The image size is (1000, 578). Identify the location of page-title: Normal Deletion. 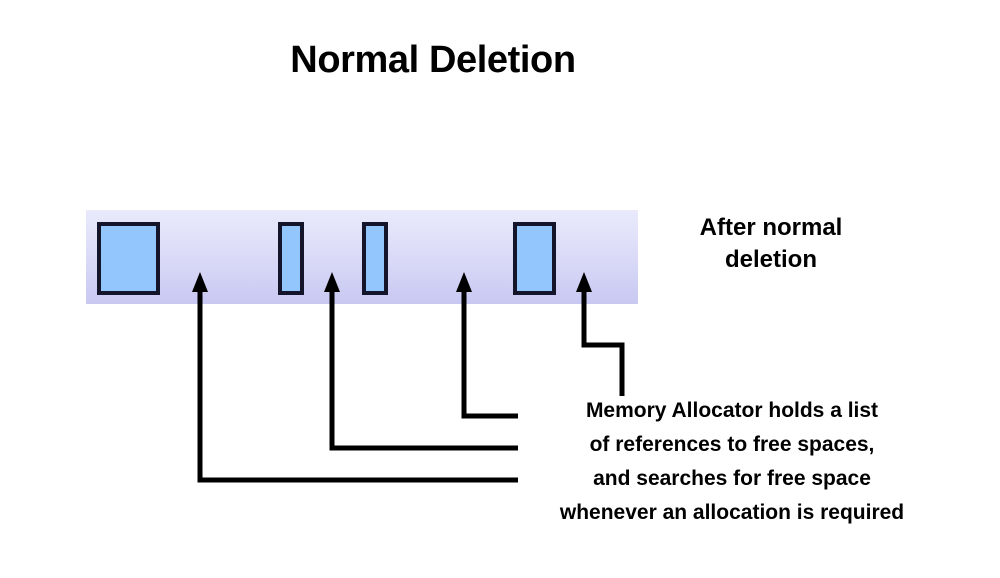
(433, 60).